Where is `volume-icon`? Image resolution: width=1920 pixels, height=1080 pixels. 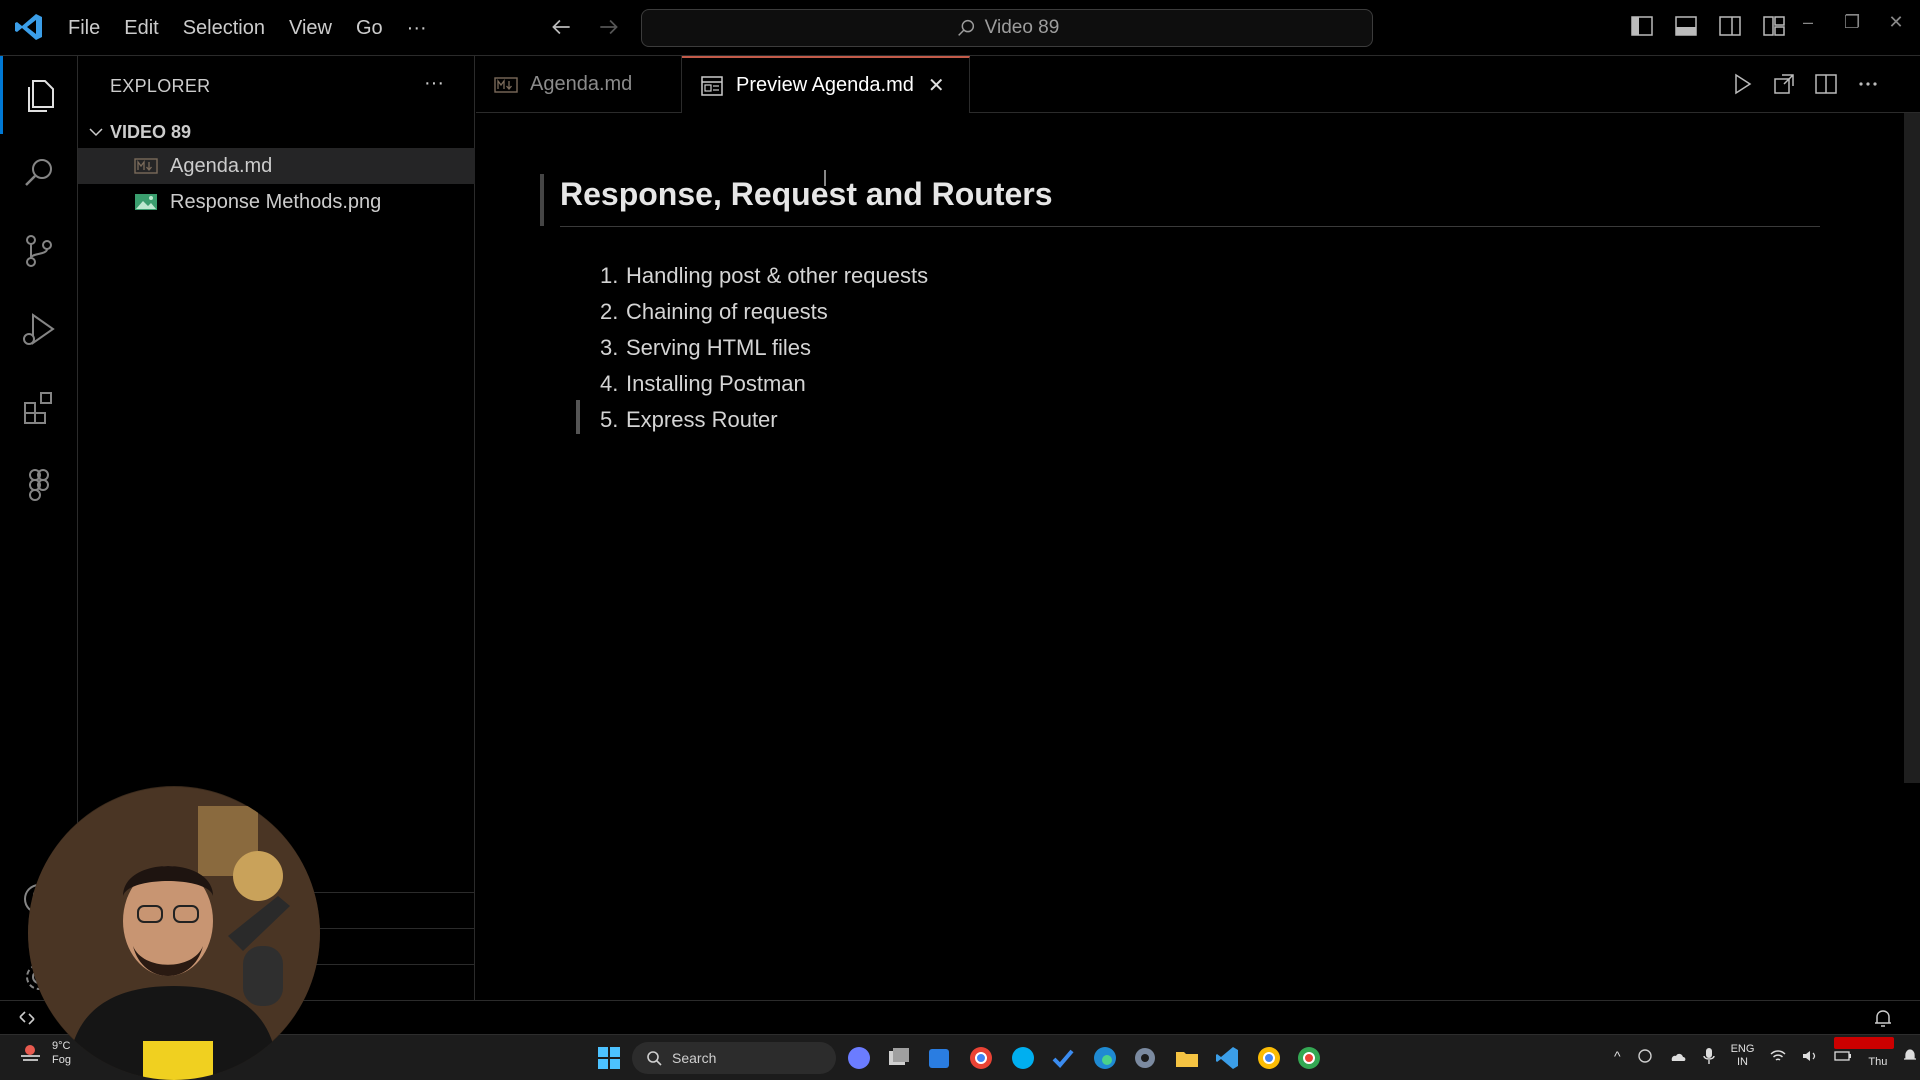
volume-icon is located at coordinates (1810, 1056).